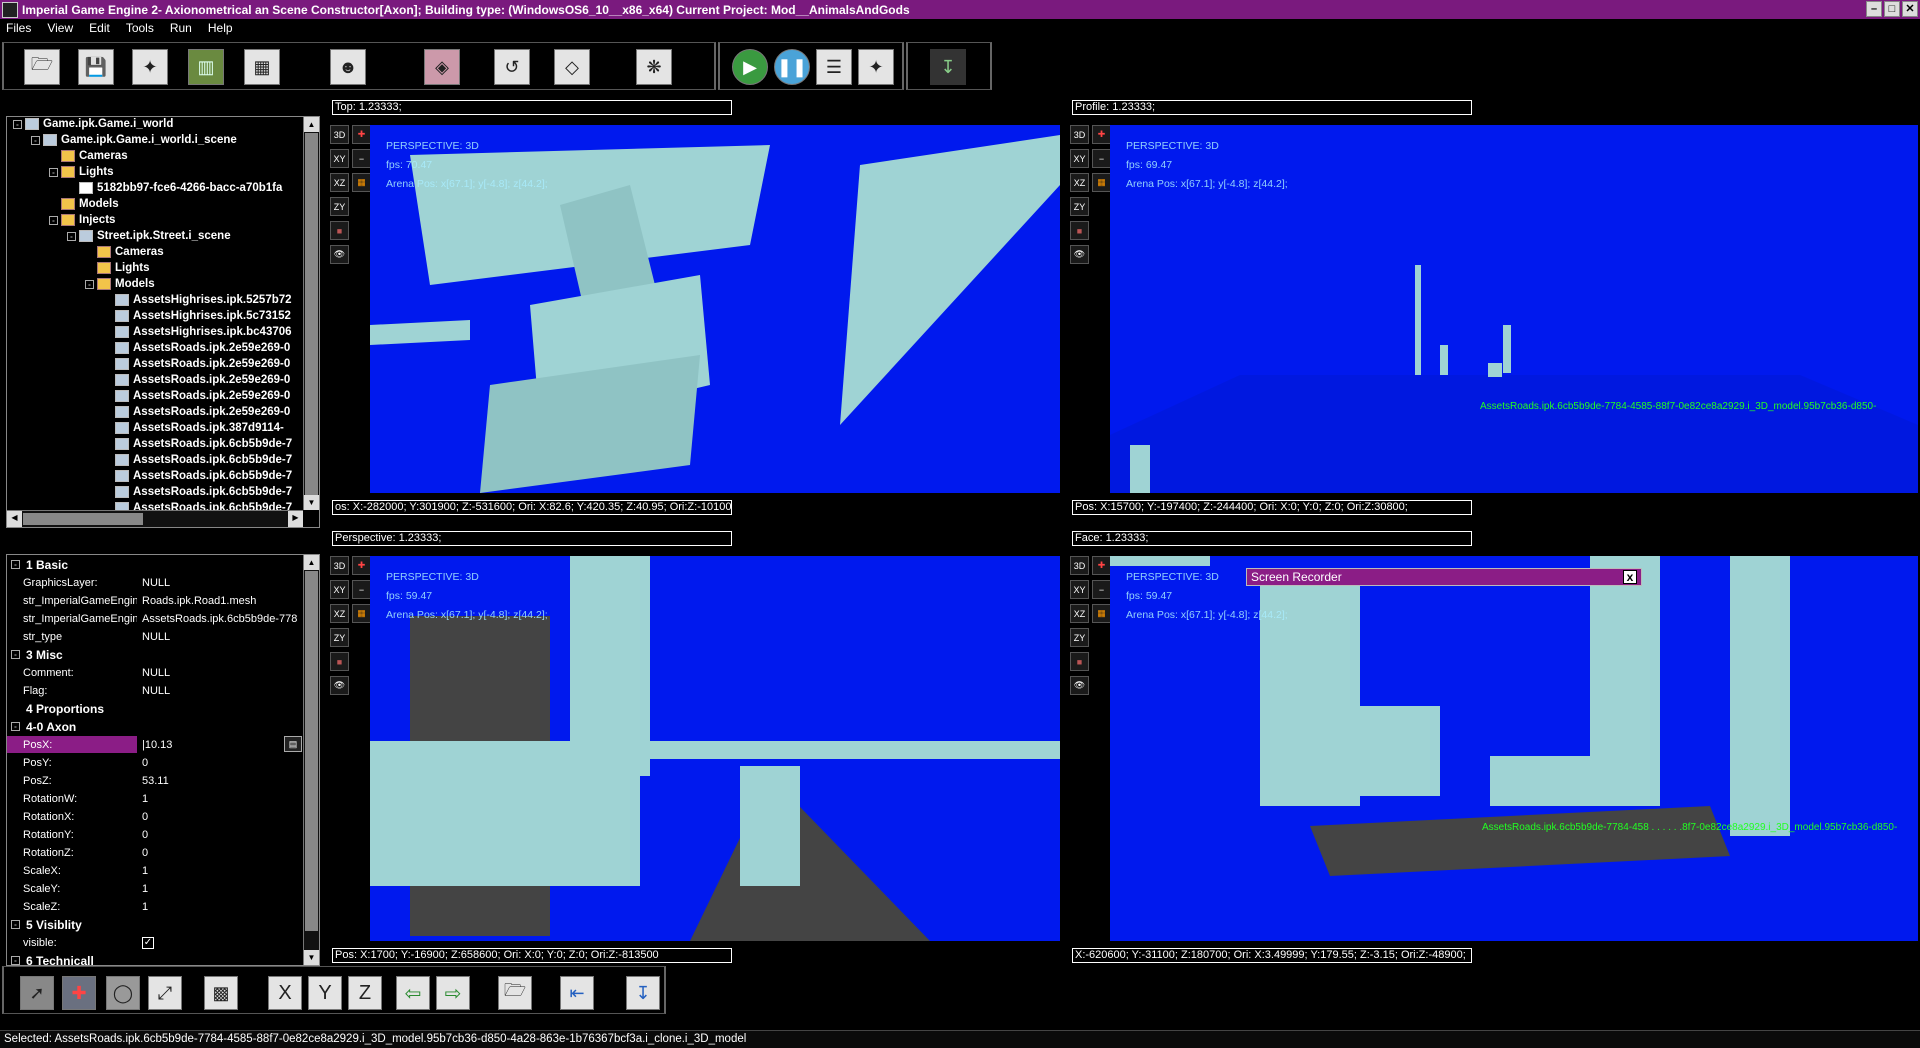  What do you see at coordinates (15, 708) in the screenshot?
I see `section-expander-icon` at bounding box center [15, 708].